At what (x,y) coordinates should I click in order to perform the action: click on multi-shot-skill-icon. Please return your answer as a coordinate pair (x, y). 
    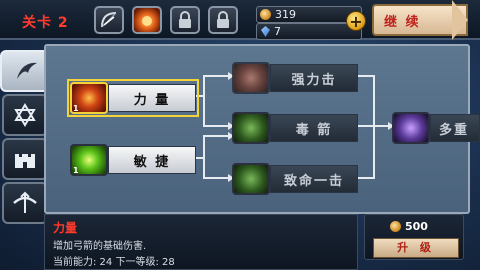
    Looking at the image, I should click on (411, 128).